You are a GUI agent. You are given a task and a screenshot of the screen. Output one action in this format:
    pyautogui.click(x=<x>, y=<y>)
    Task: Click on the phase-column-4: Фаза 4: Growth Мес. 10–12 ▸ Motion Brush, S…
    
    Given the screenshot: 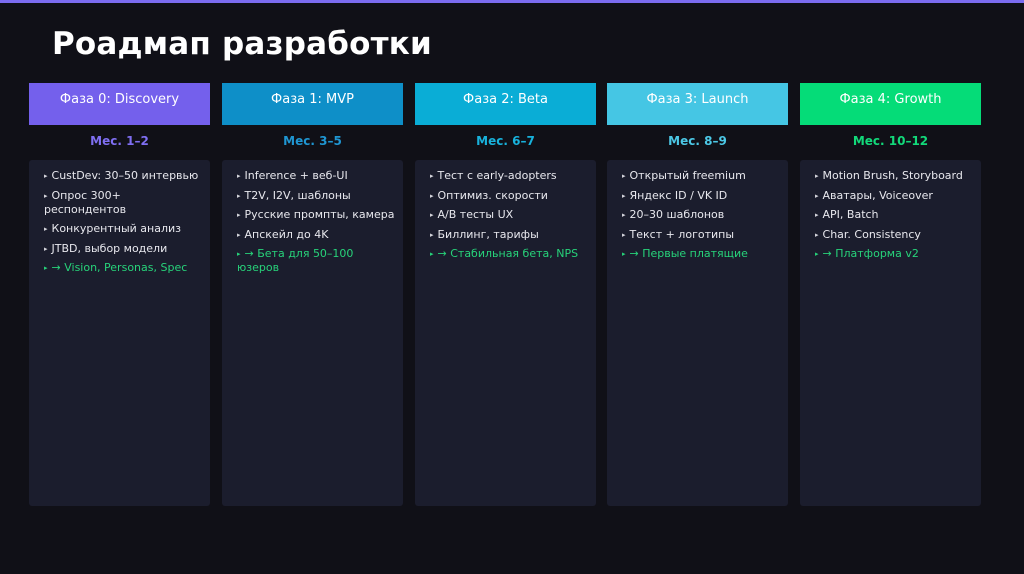 What is the action you would take?
    pyautogui.click(x=890, y=294)
    